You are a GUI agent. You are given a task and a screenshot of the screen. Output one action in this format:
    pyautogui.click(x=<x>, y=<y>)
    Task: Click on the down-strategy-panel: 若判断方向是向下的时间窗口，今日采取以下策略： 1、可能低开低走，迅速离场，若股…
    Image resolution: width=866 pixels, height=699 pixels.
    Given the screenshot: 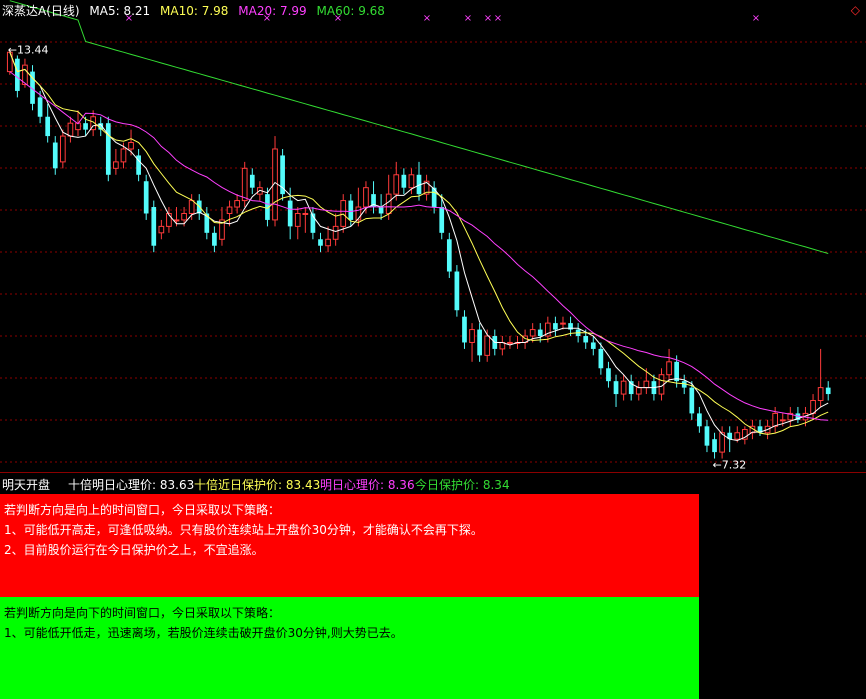 What is the action you would take?
    pyautogui.click(x=349, y=648)
    